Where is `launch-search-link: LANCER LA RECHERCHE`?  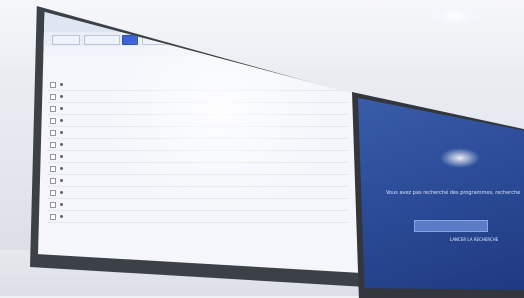
launch-search-link: LANCER LA RECHERCHE is located at coordinates (474, 239).